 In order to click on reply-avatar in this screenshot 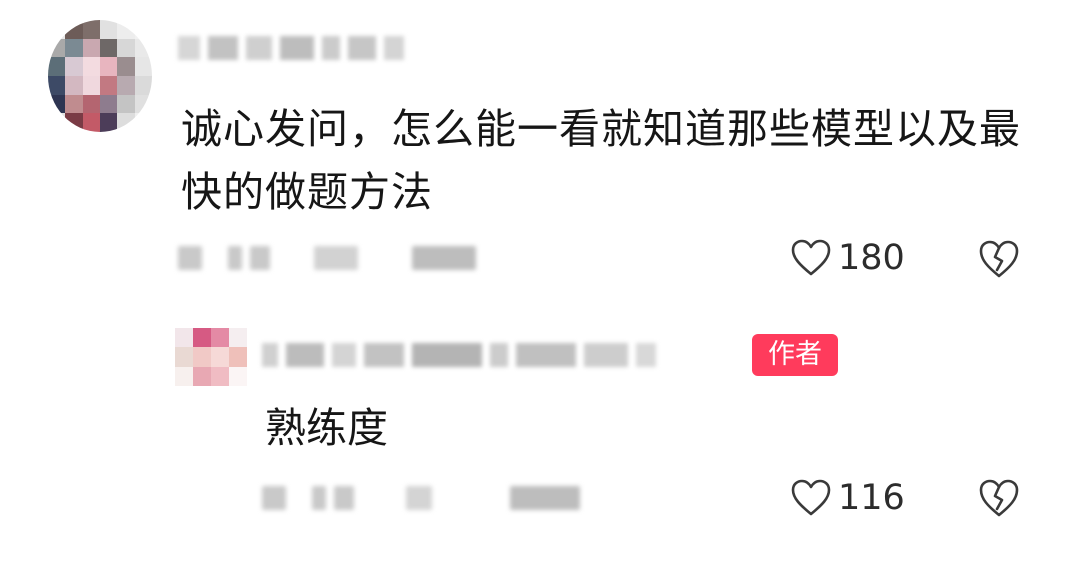, I will do `click(211, 357)`.